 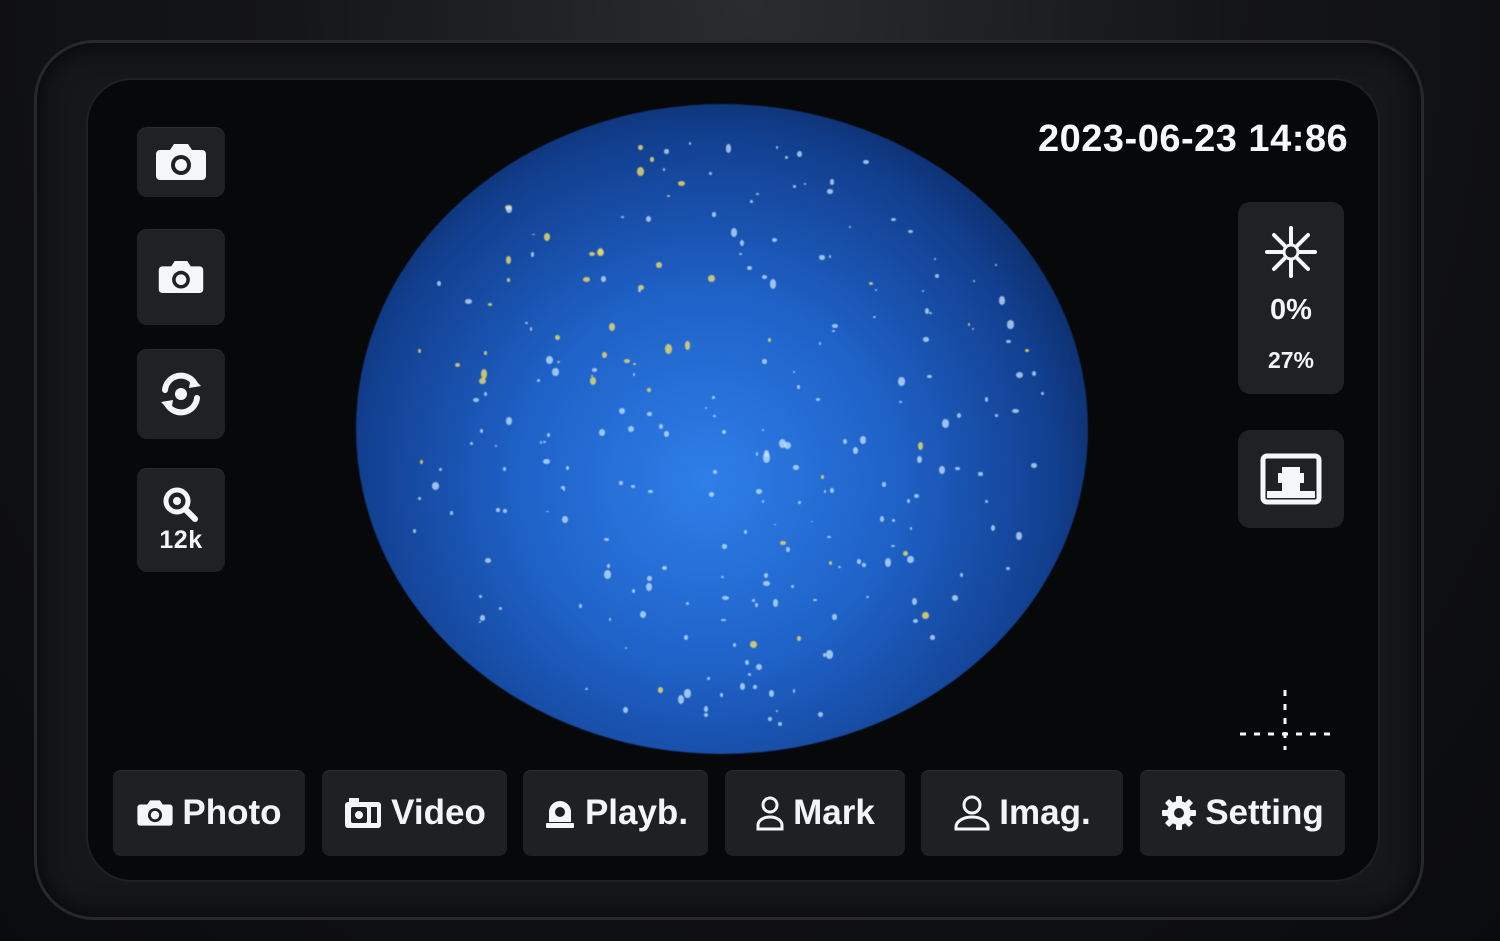 What do you see at coordinates (1022, 813) in the screenshot?
I see `menu-image-button: Imag.` at bounding box center [1022, 813].